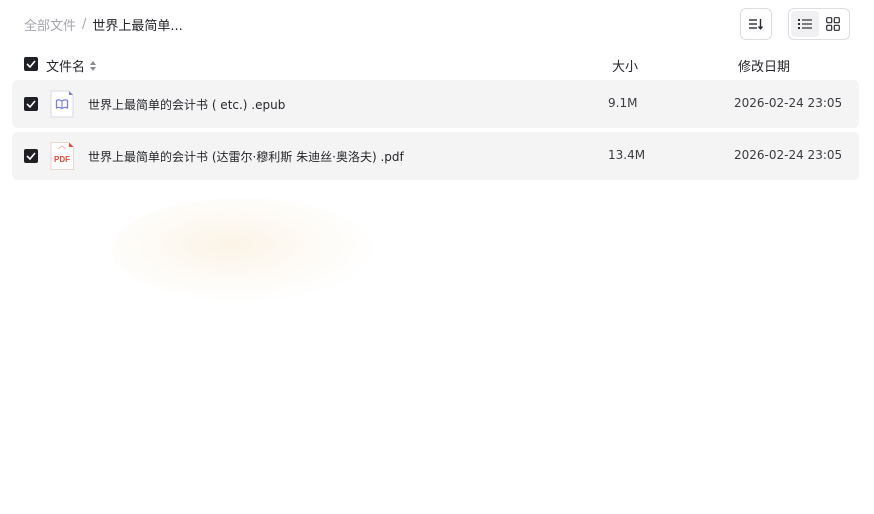 This screenshot has height=514, width=874. I want to click on list-view-icon, so click(805, 24).